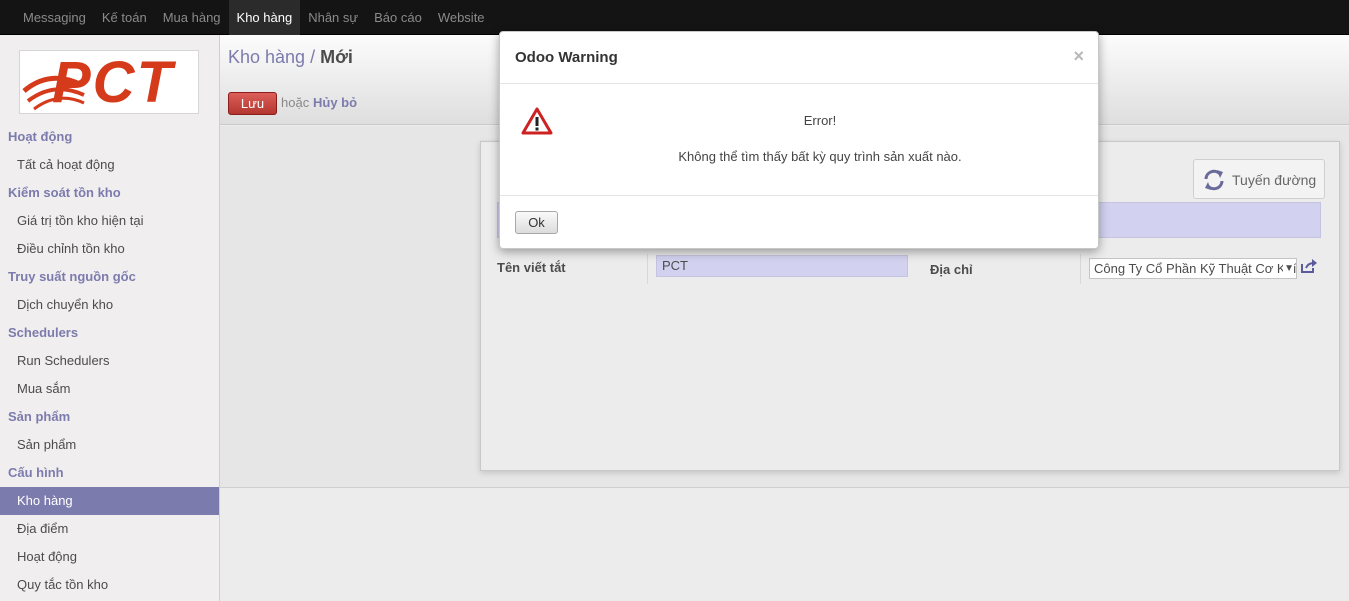 This screenshot has height=601, width=1349. Describe the element at coordinates (536, 222) in the screenshot. I see `ok-button: Ok` at that location.